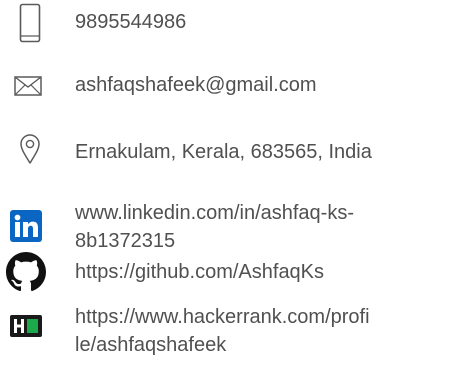  What do you see at coordinates (30, 149) in the screenshot?
I see `map-pin-icon` at bounding box center [30, 149].